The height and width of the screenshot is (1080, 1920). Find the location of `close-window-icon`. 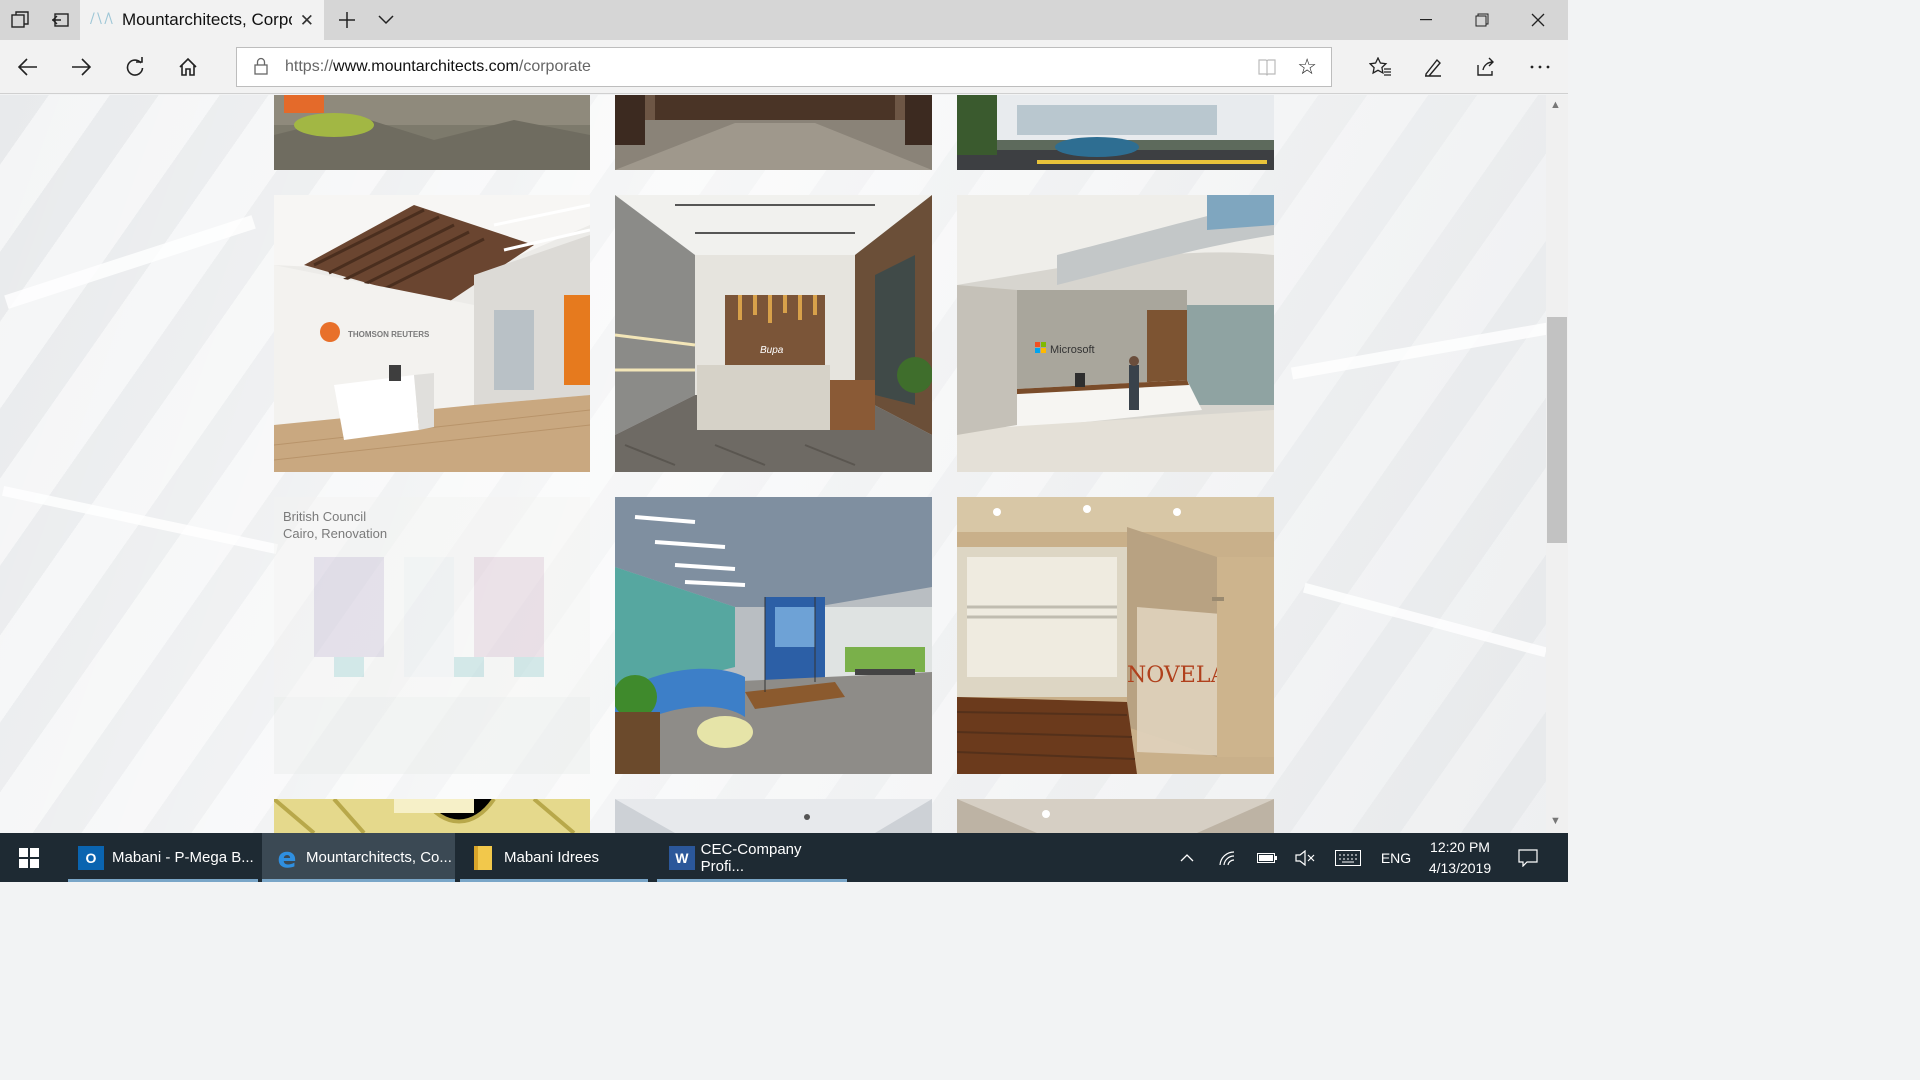

close-window-icon is located at coordinates (1538, 20).